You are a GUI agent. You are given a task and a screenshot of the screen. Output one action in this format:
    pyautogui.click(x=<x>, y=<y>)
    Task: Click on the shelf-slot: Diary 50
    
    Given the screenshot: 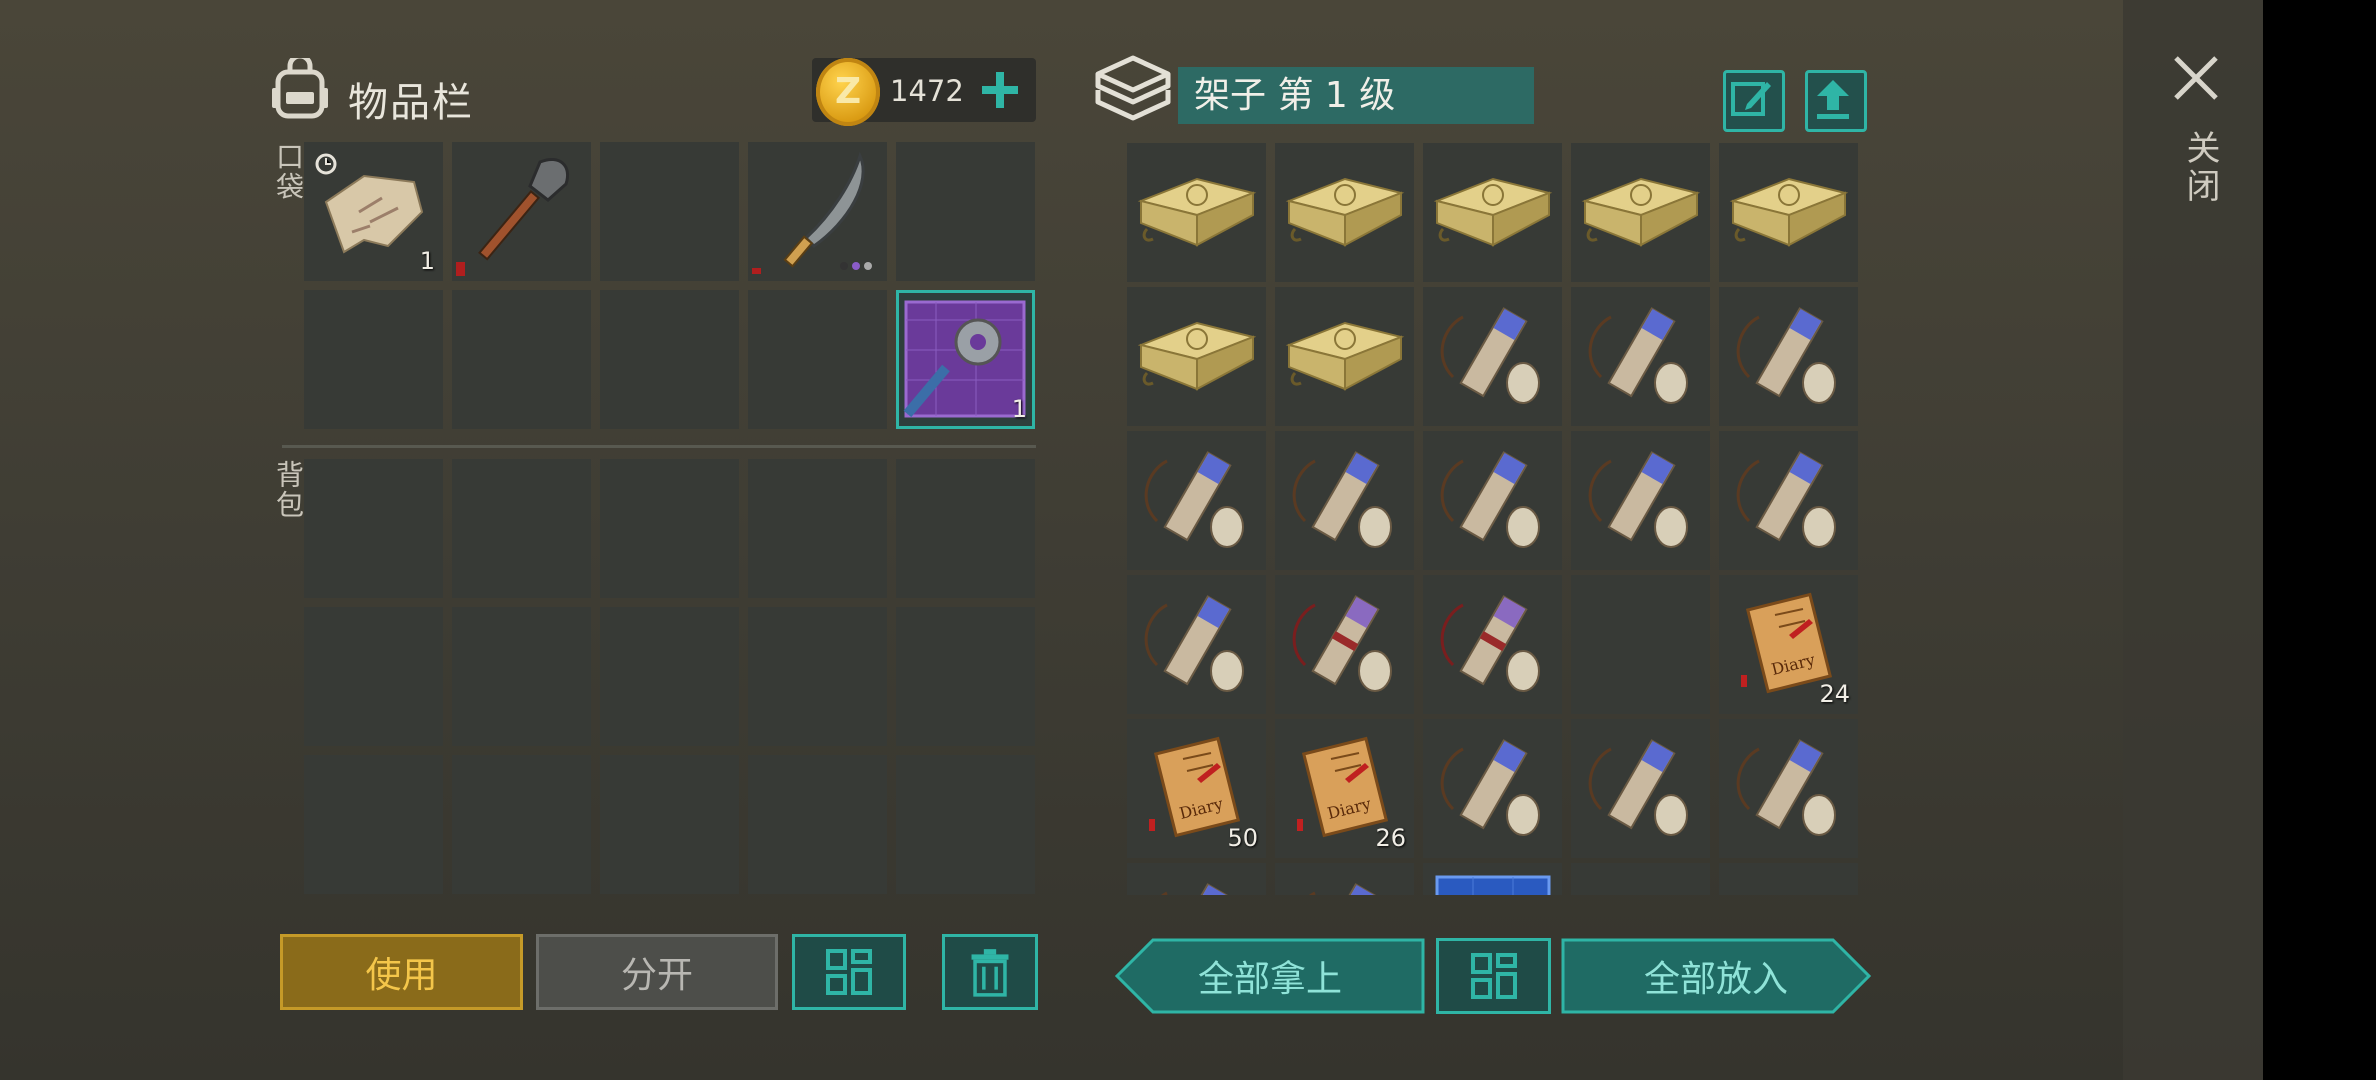 What is the action you would take?
    pyautogui.click(x=1196, y=788)
    